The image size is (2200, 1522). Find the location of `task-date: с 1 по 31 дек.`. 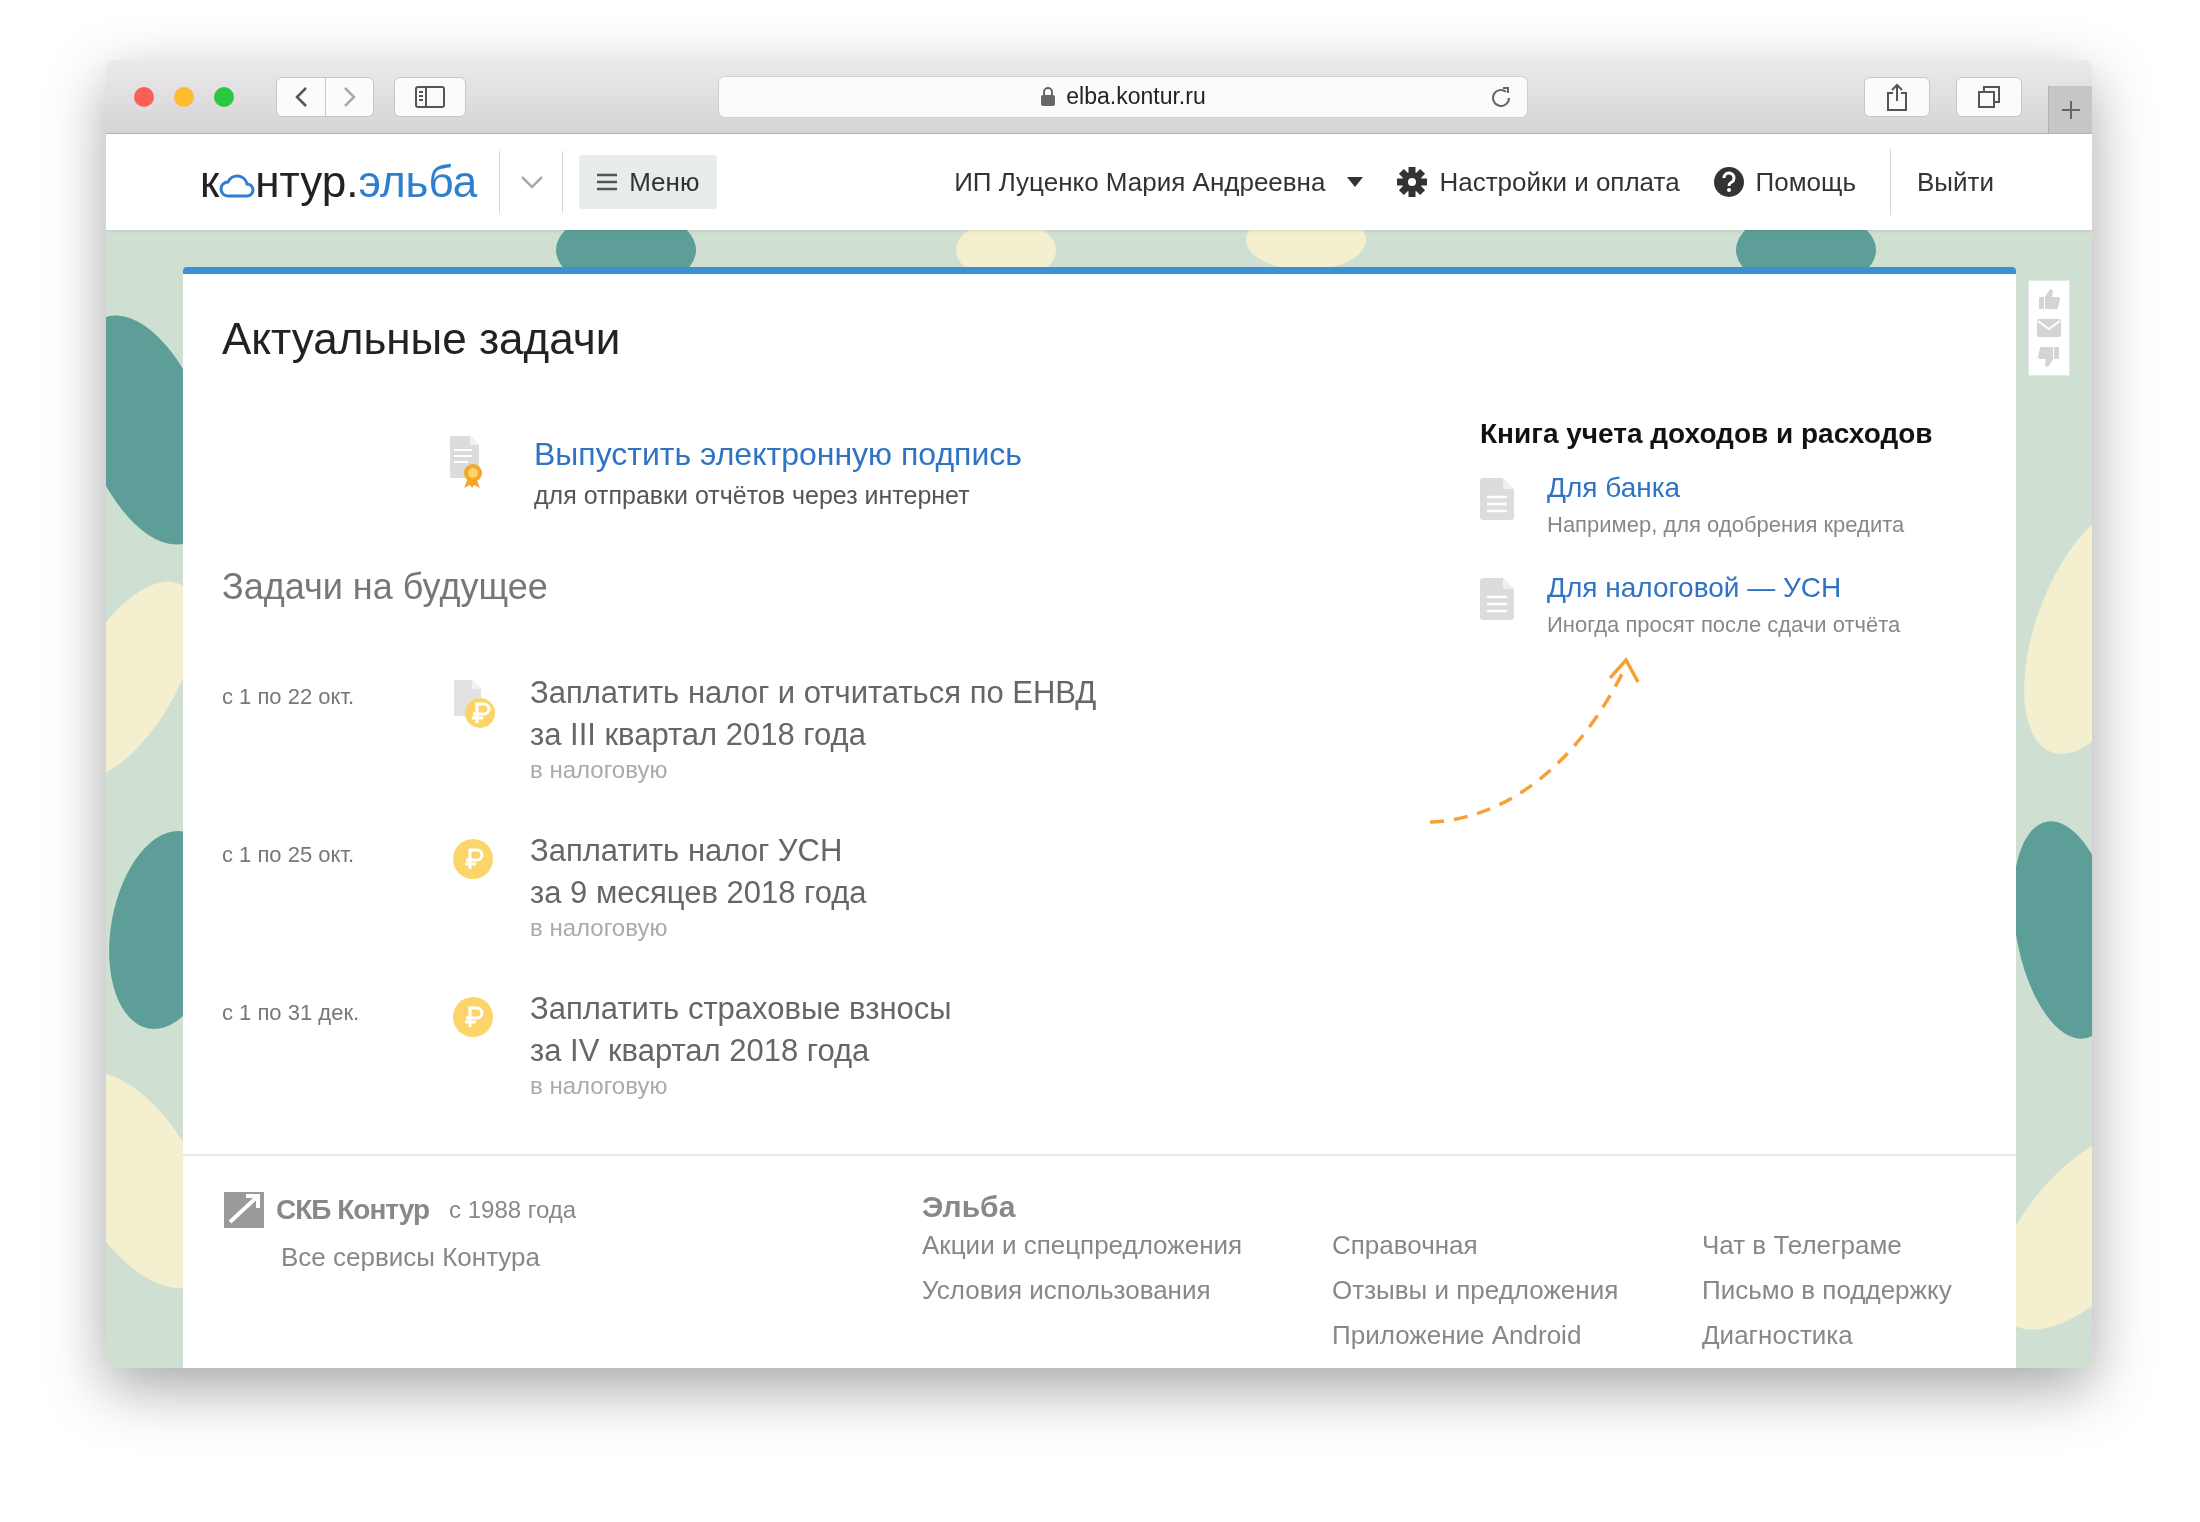

task-date: с 1 по 31 дек. is located at coordinates (291, 1012).